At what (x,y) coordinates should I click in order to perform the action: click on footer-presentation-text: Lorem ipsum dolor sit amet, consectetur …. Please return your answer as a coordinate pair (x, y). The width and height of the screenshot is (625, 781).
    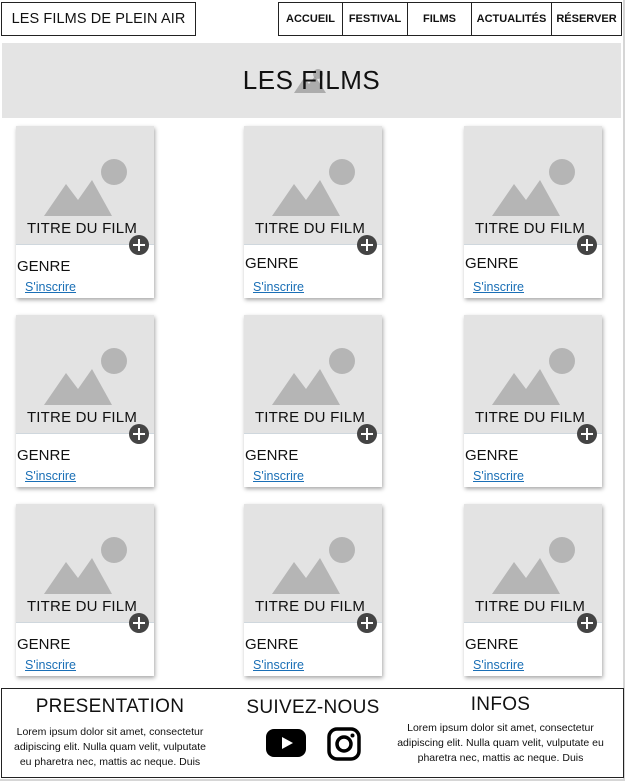
    Looking at the image, I should click on (110, 747).